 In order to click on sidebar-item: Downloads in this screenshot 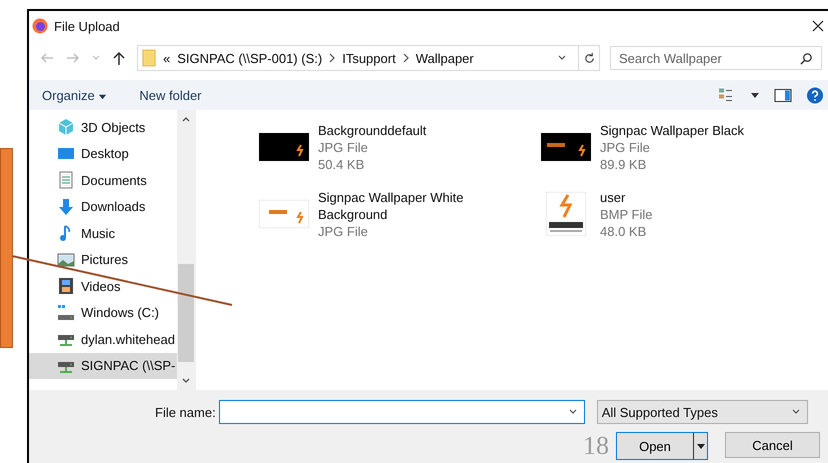, I will do `click(103, 207)`.